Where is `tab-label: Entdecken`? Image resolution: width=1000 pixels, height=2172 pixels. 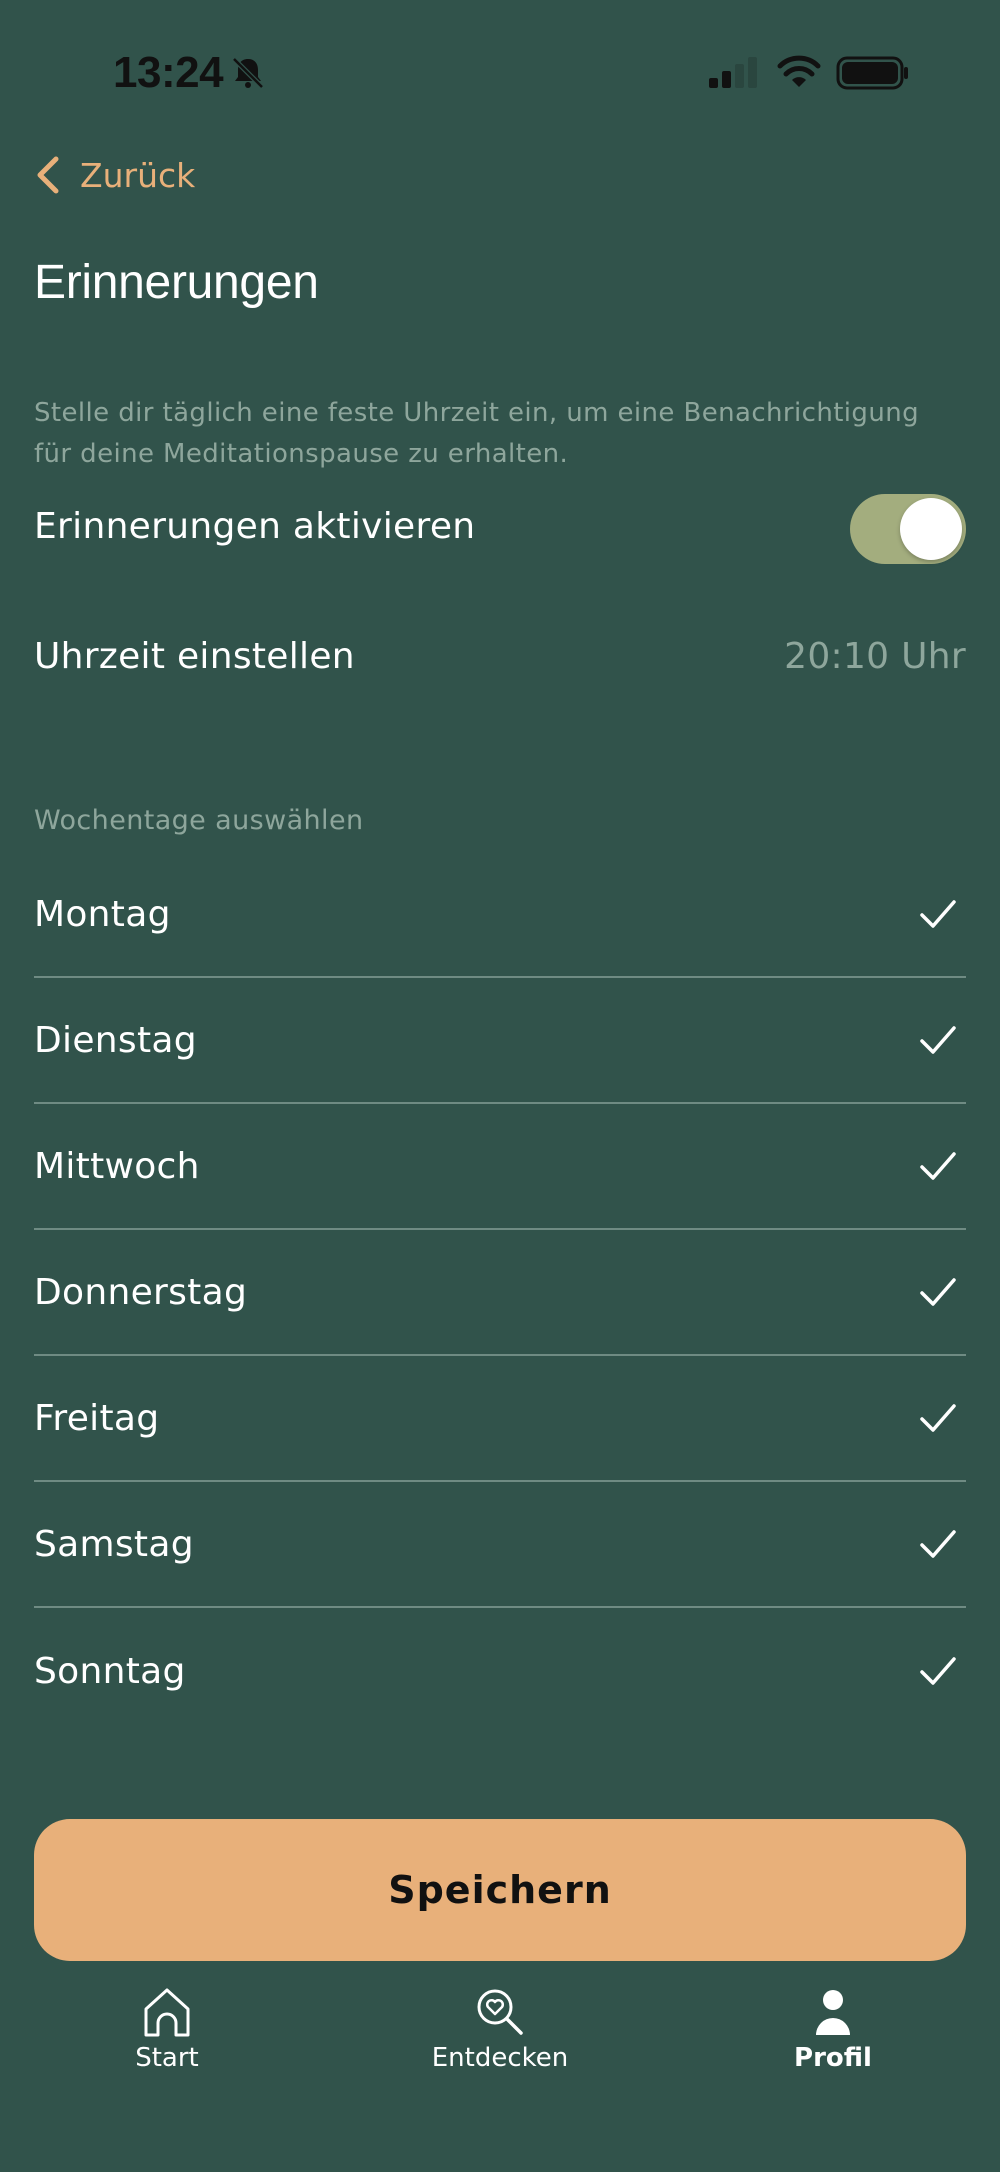 tab-label: Entdecken is located at coordinates (500, 2058).